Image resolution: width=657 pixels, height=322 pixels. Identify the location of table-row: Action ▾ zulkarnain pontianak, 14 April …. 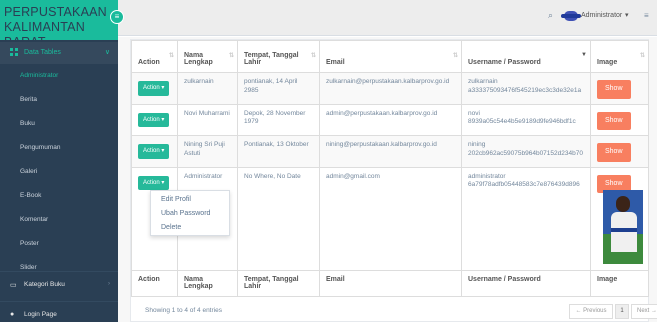
(390, 88).